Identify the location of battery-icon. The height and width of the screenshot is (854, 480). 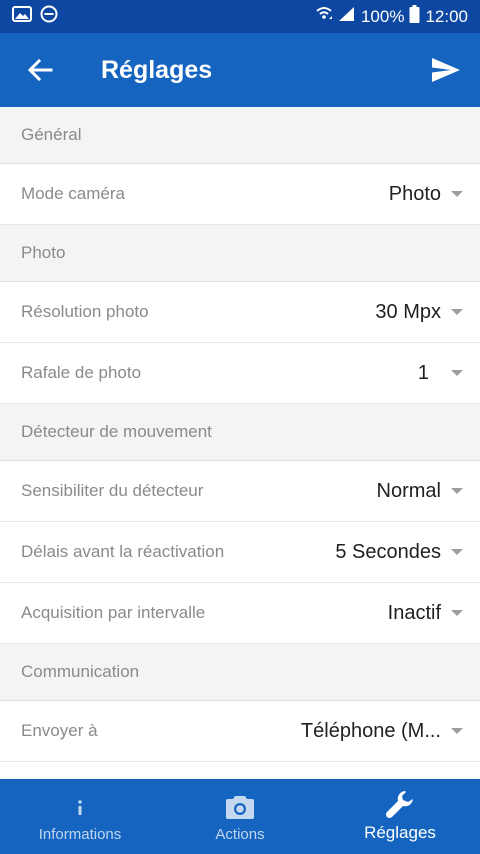
(414, 16).